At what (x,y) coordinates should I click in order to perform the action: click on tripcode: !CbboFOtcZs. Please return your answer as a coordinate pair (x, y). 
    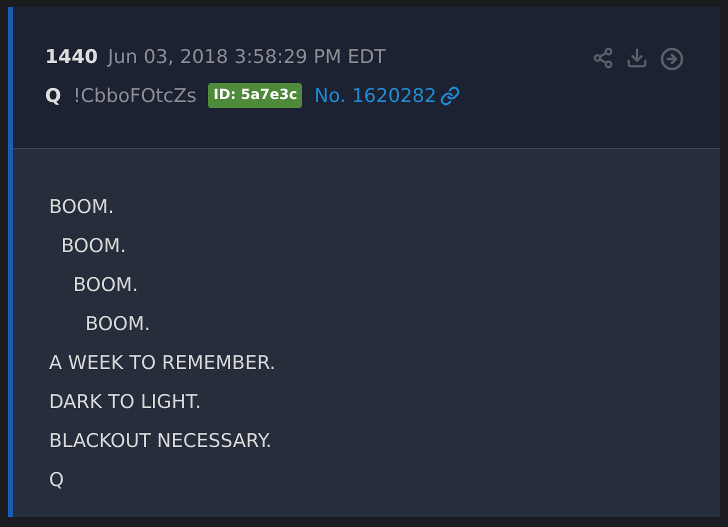
    Looking at the image, I should click on (134, 96).